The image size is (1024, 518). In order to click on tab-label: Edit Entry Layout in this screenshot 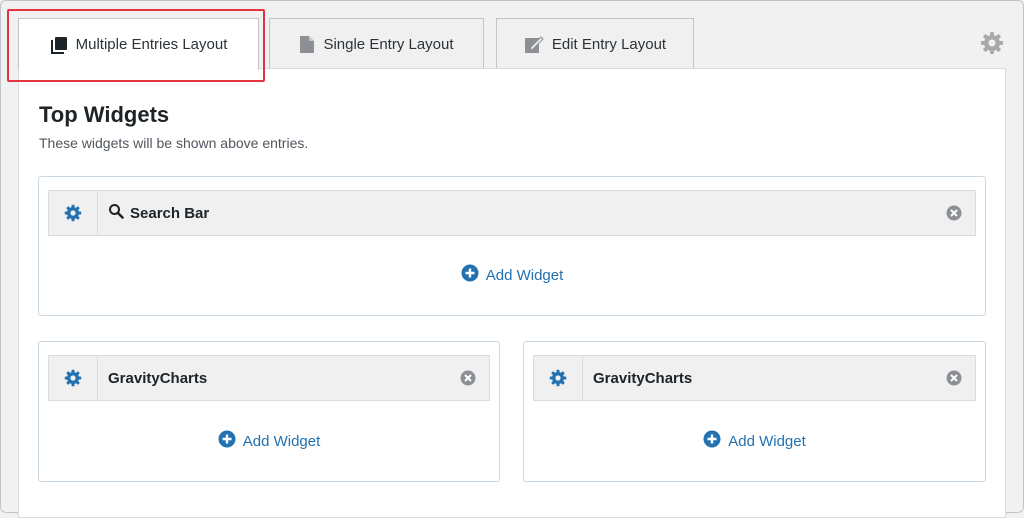, I will do `click(609, 44)`.